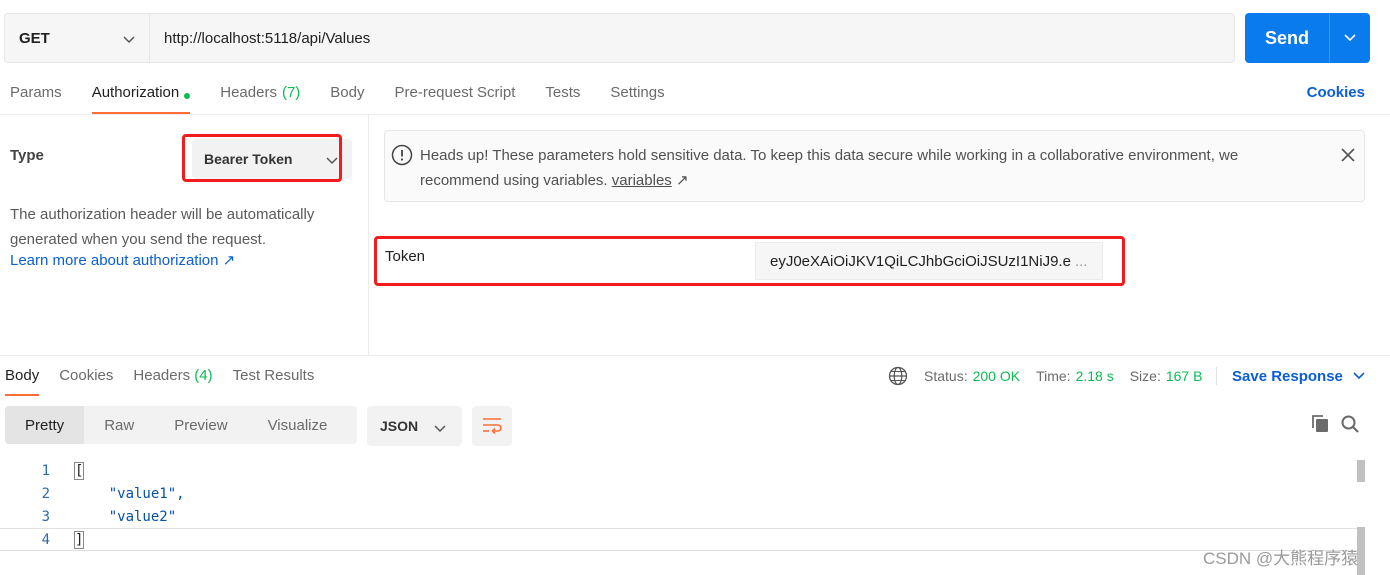 This screenshot has width=1390, height=575. I want to click on tab-authorization: Authorization, so click(141, 97).